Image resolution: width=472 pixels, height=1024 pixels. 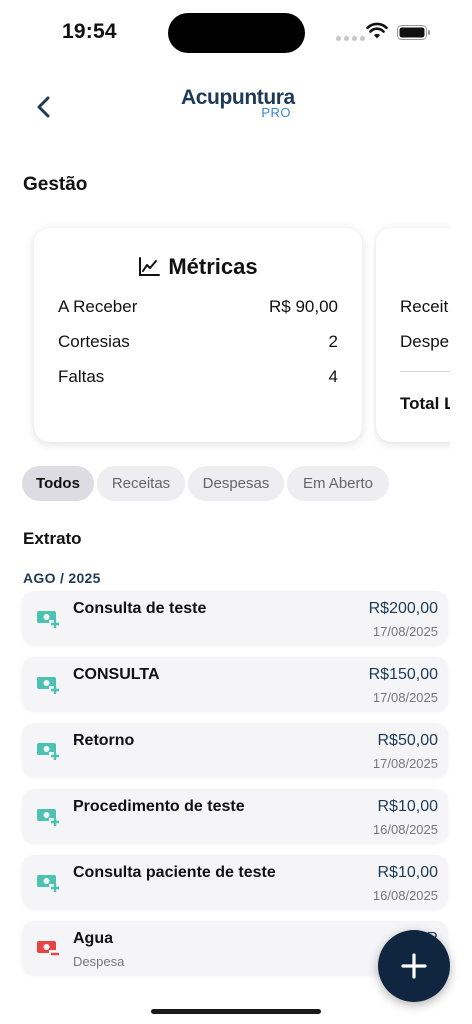 I want to click on second-card-viewport: Receit Despe Total L, so click(x=412, y=336).